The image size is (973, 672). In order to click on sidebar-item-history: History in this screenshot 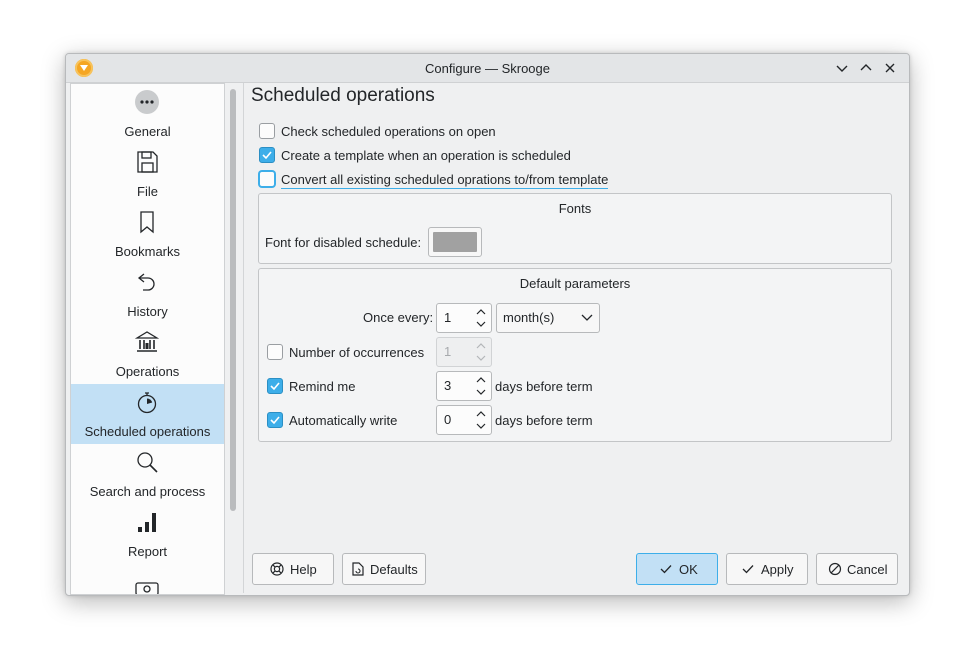, I will do `click(147, 294)`.